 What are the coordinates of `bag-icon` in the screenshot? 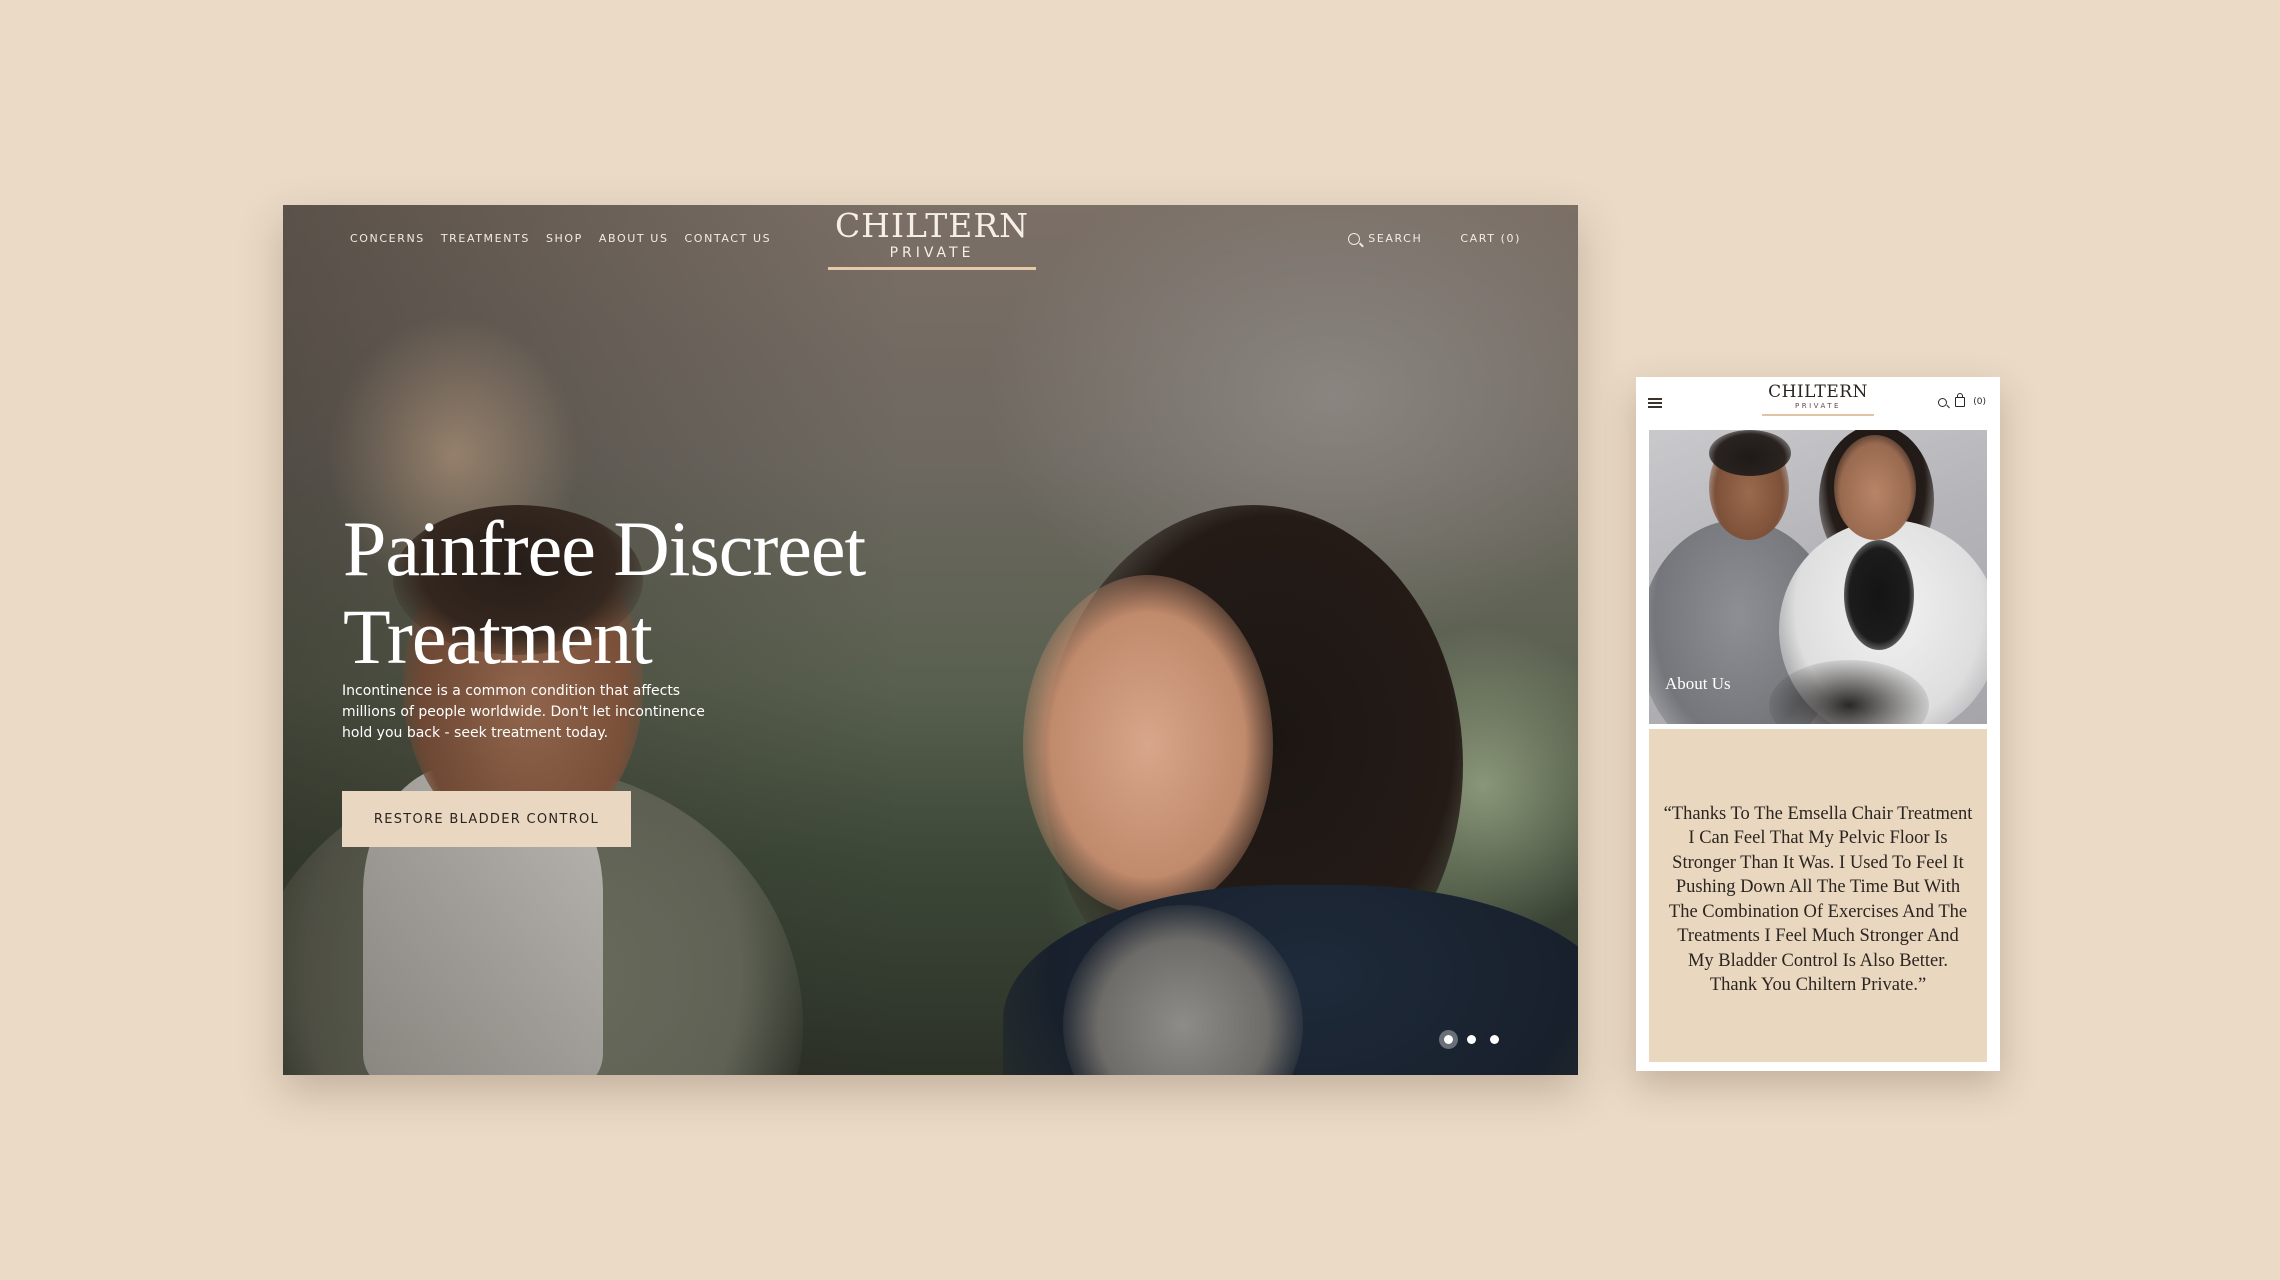 It's located at (1960, 400).